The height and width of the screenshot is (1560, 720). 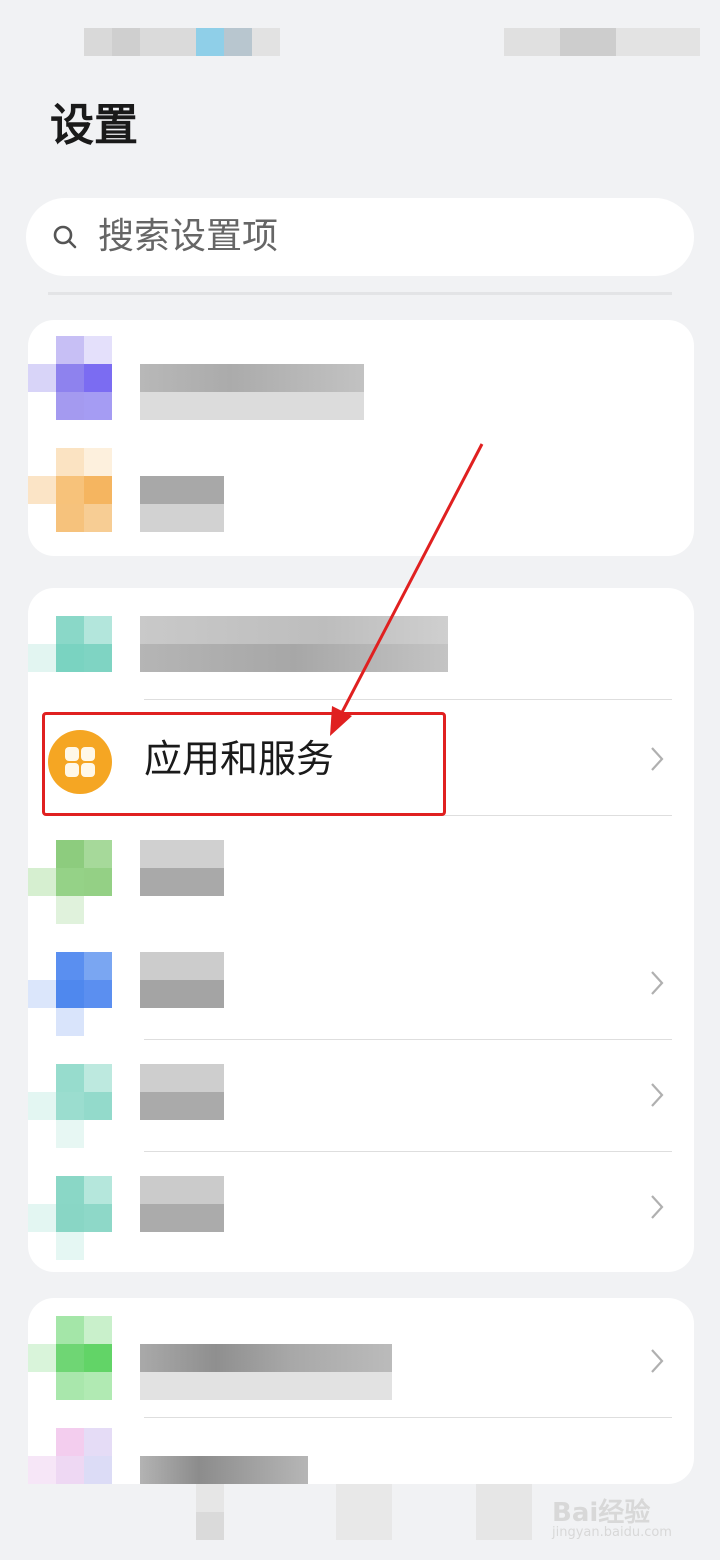 What do you see at coordinates (612, 1532) in the screenshot?
I see `watermark-url: jingyan.baidu.com` at bounding box center [612, 1532].